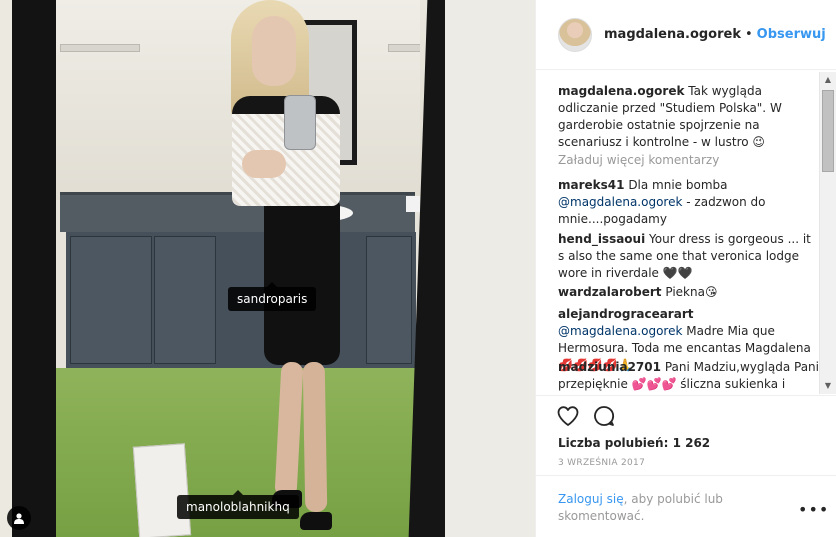 This screenshot has height=537, width=836. I want to click on comment-username: hend_issaoui, so click(601, 239).